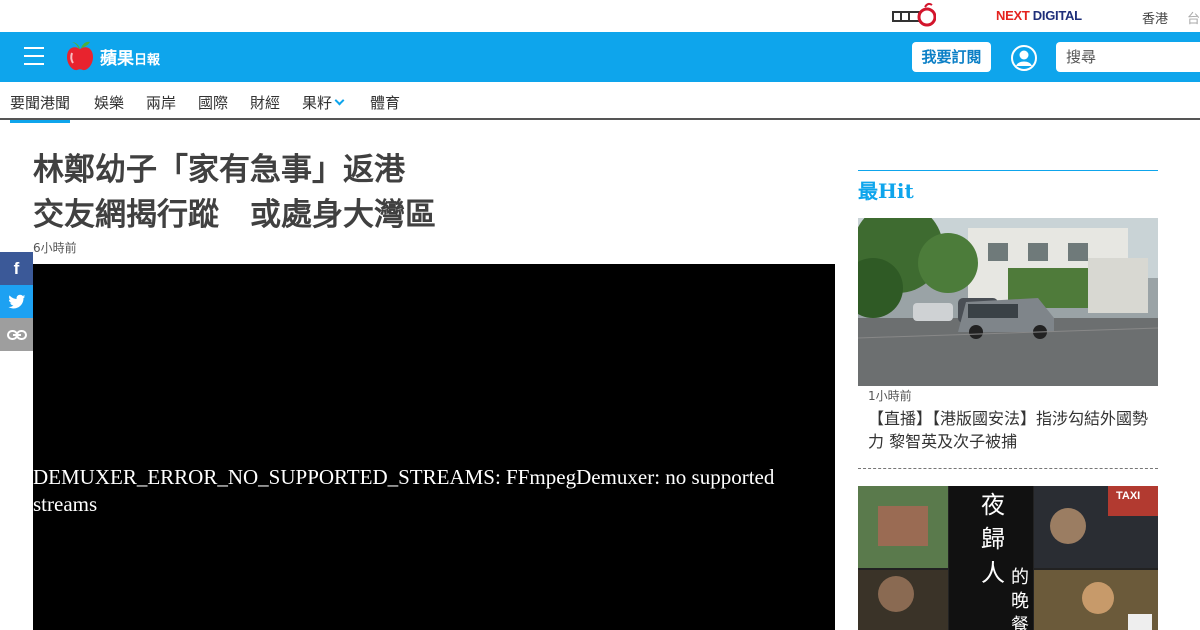  Describe the element at coordinates (1010, 430) in the screenshot. I see `sidebar-story-1-title: 【直播】【港版國安法】指涉勾結外國勢力 黎智英及次子被捕` at that location.